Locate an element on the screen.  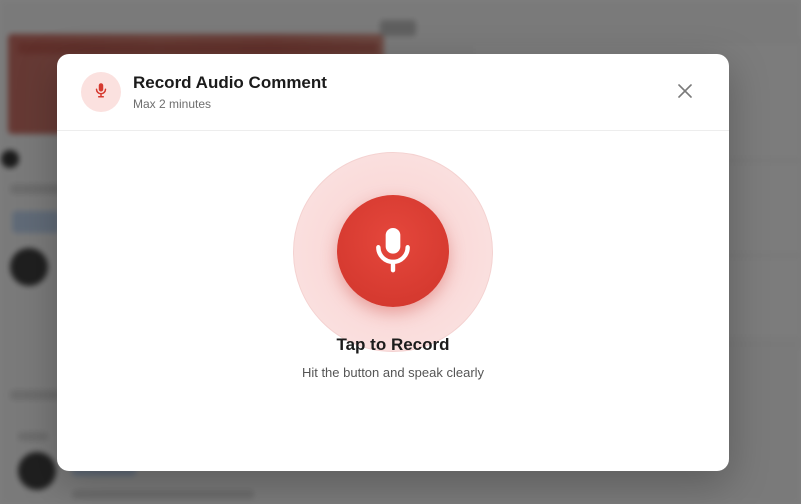
modal-subtitle: Max 2 minutes is located at coordinates (172, 104).